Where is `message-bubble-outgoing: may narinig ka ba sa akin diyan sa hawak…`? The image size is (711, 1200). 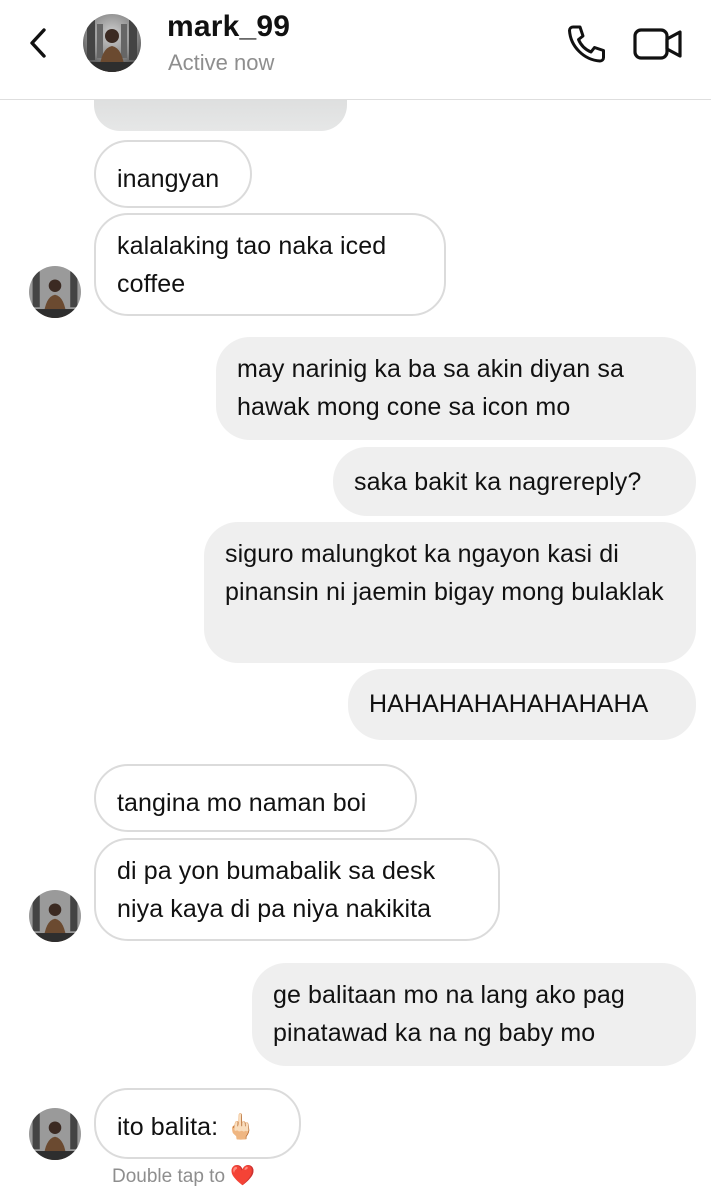 message-bubble-outgoing: may narinig ka ba sa akin diyan sa hawak… is located at coordinates (456, 388).